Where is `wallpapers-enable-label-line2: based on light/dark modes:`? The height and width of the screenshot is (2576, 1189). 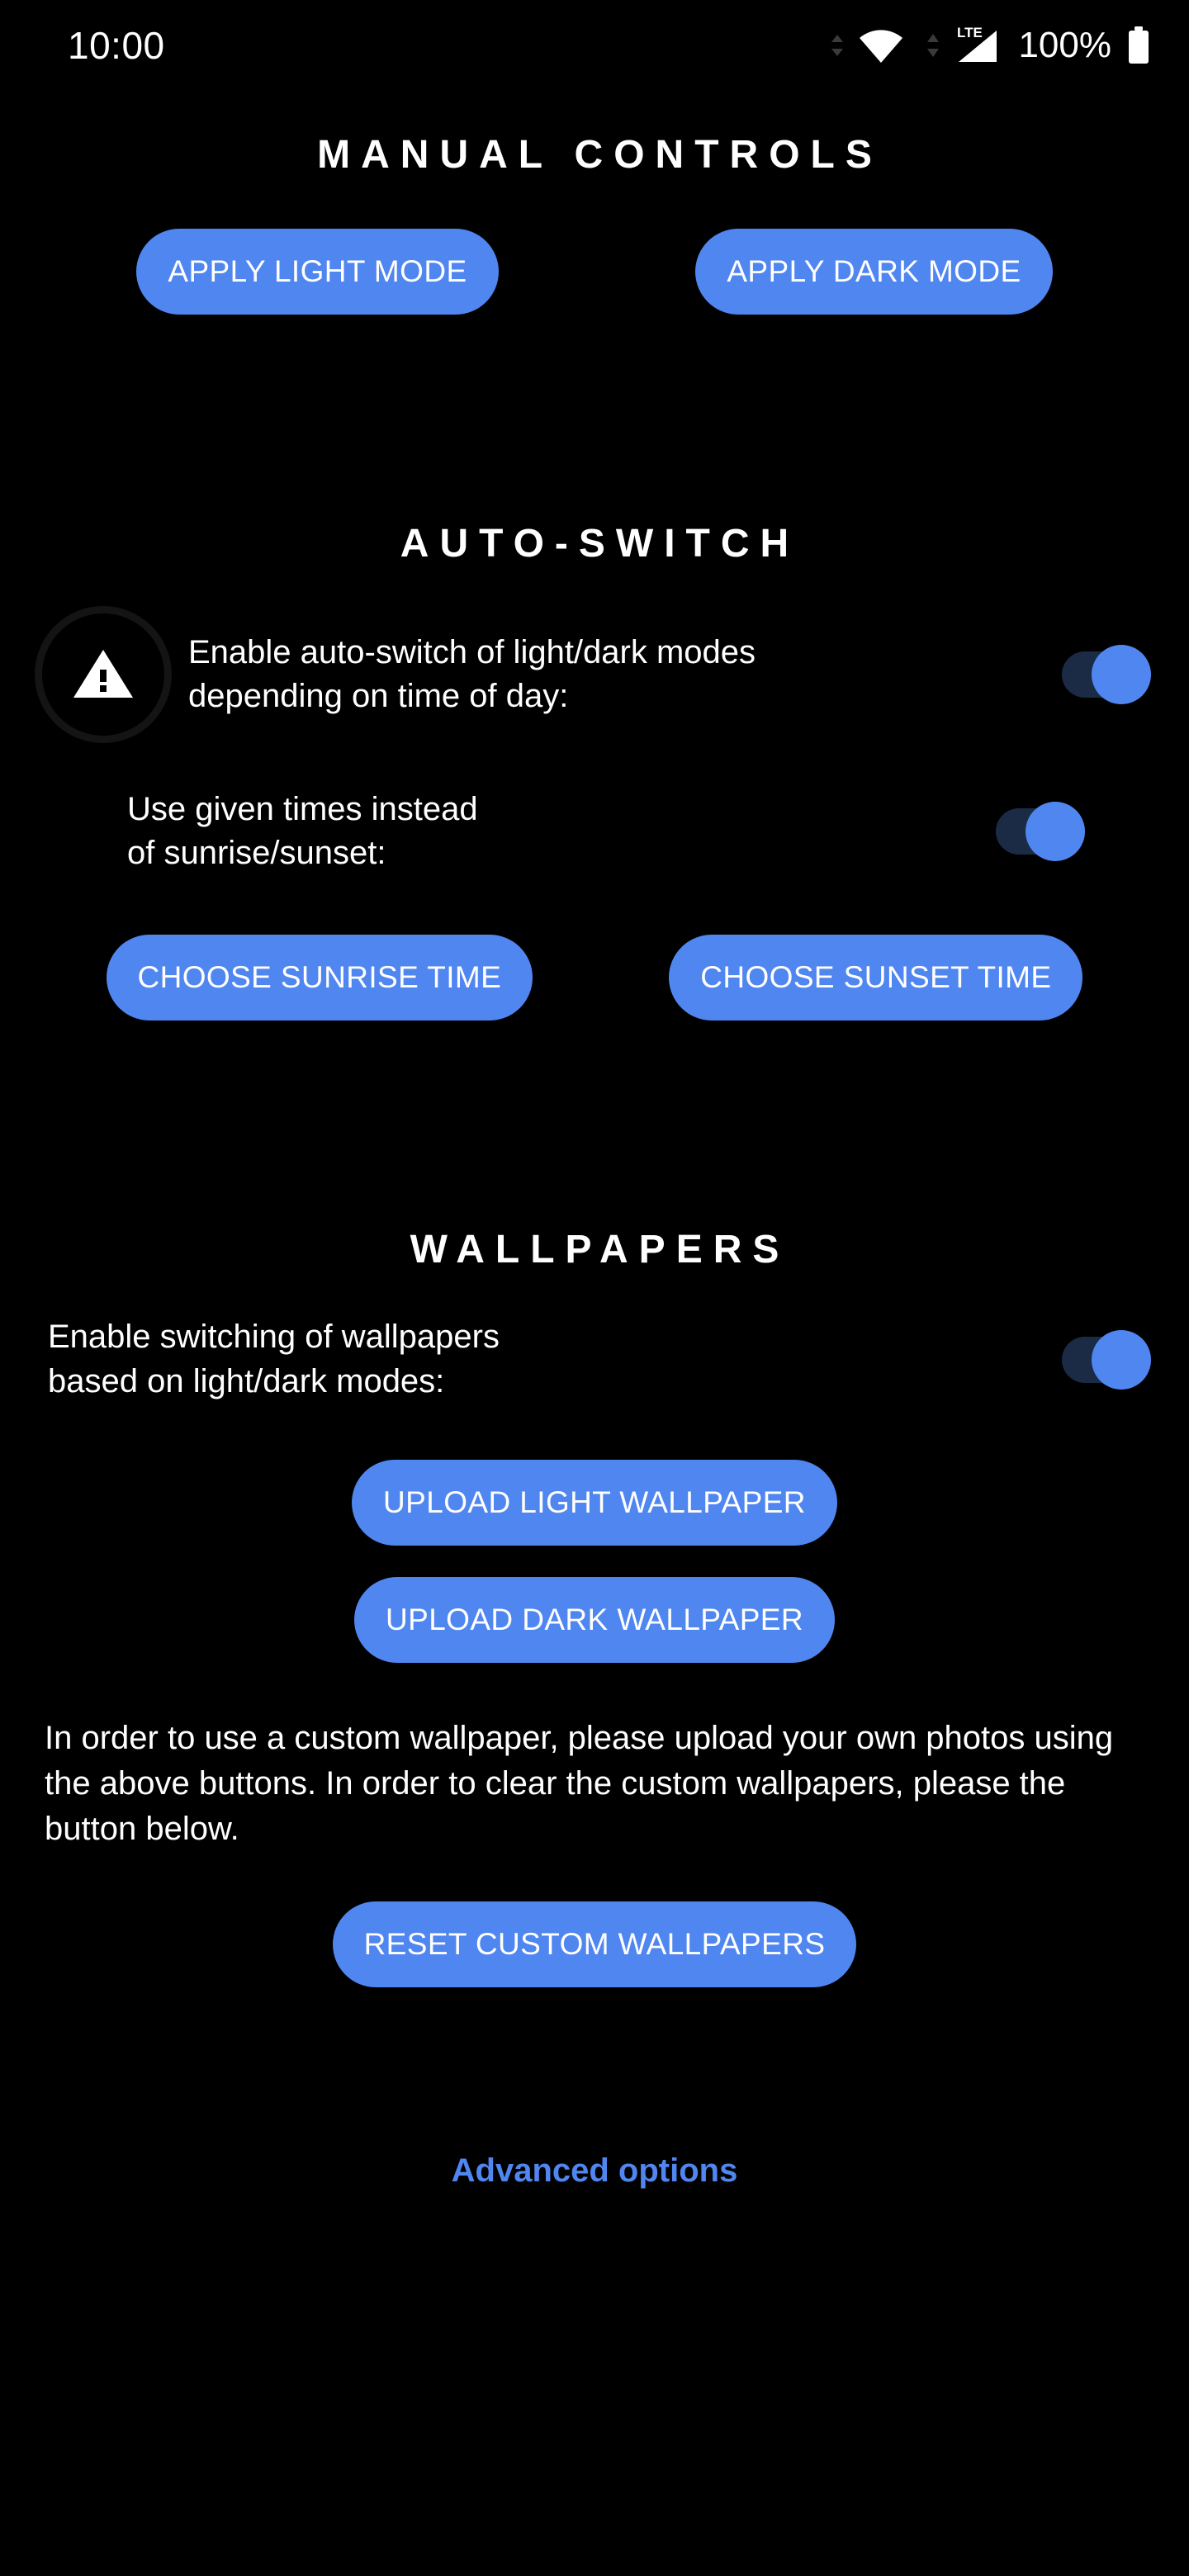 wallpapers-enable-label-line2: based on light/dark modes: is located at coordinates (246, 1380).